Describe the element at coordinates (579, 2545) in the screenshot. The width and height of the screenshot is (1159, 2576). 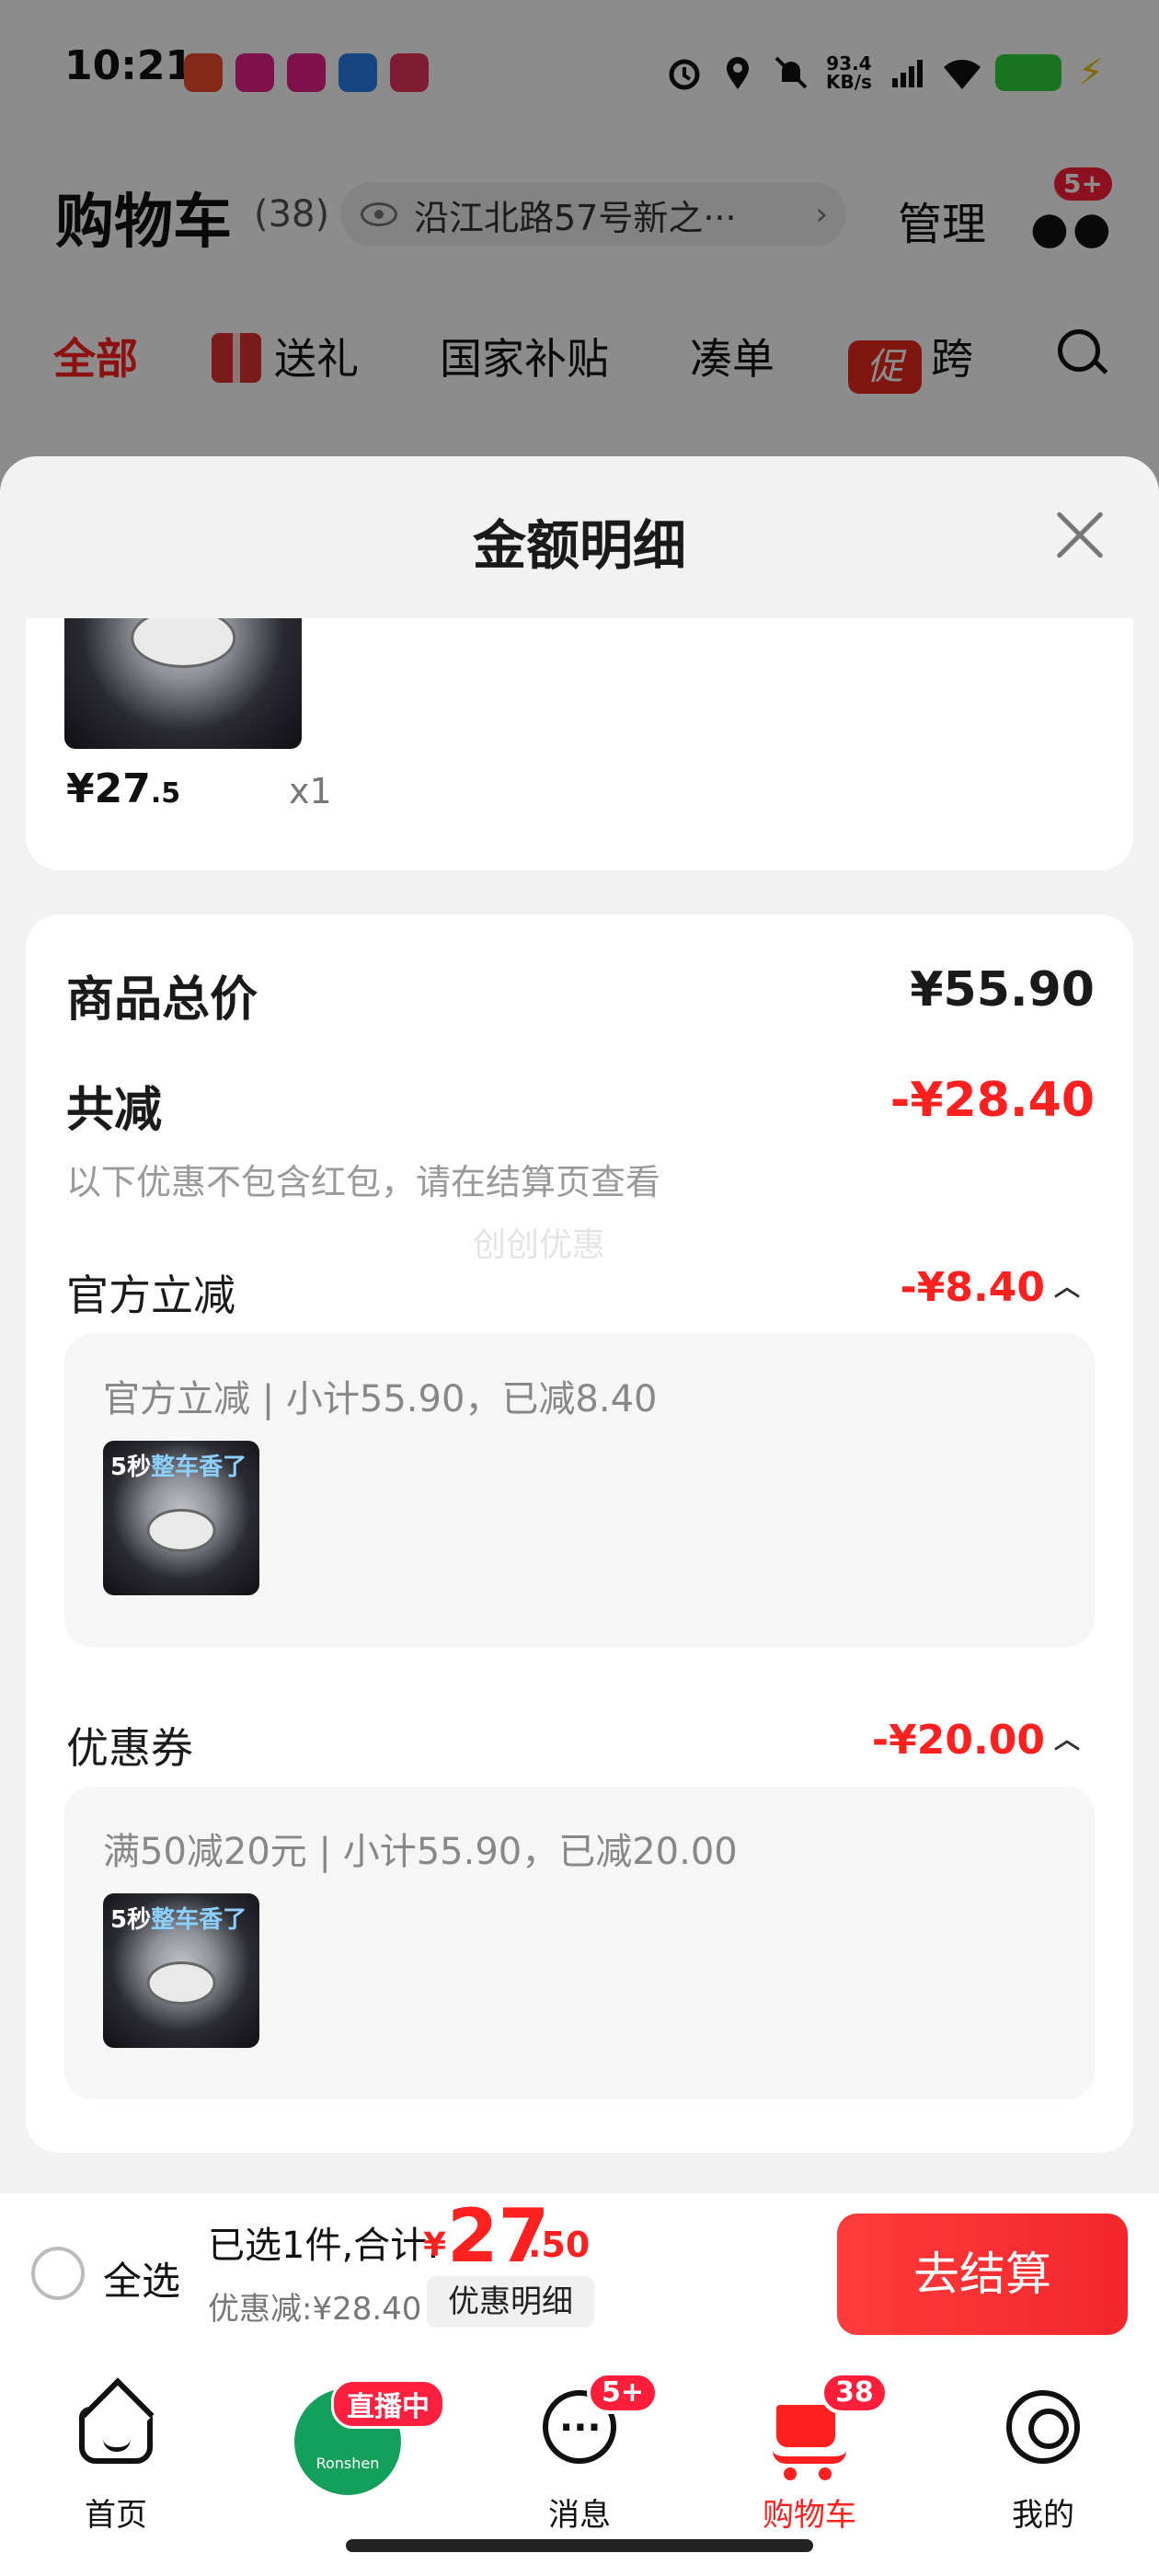
I see `home-indicator` at that location.